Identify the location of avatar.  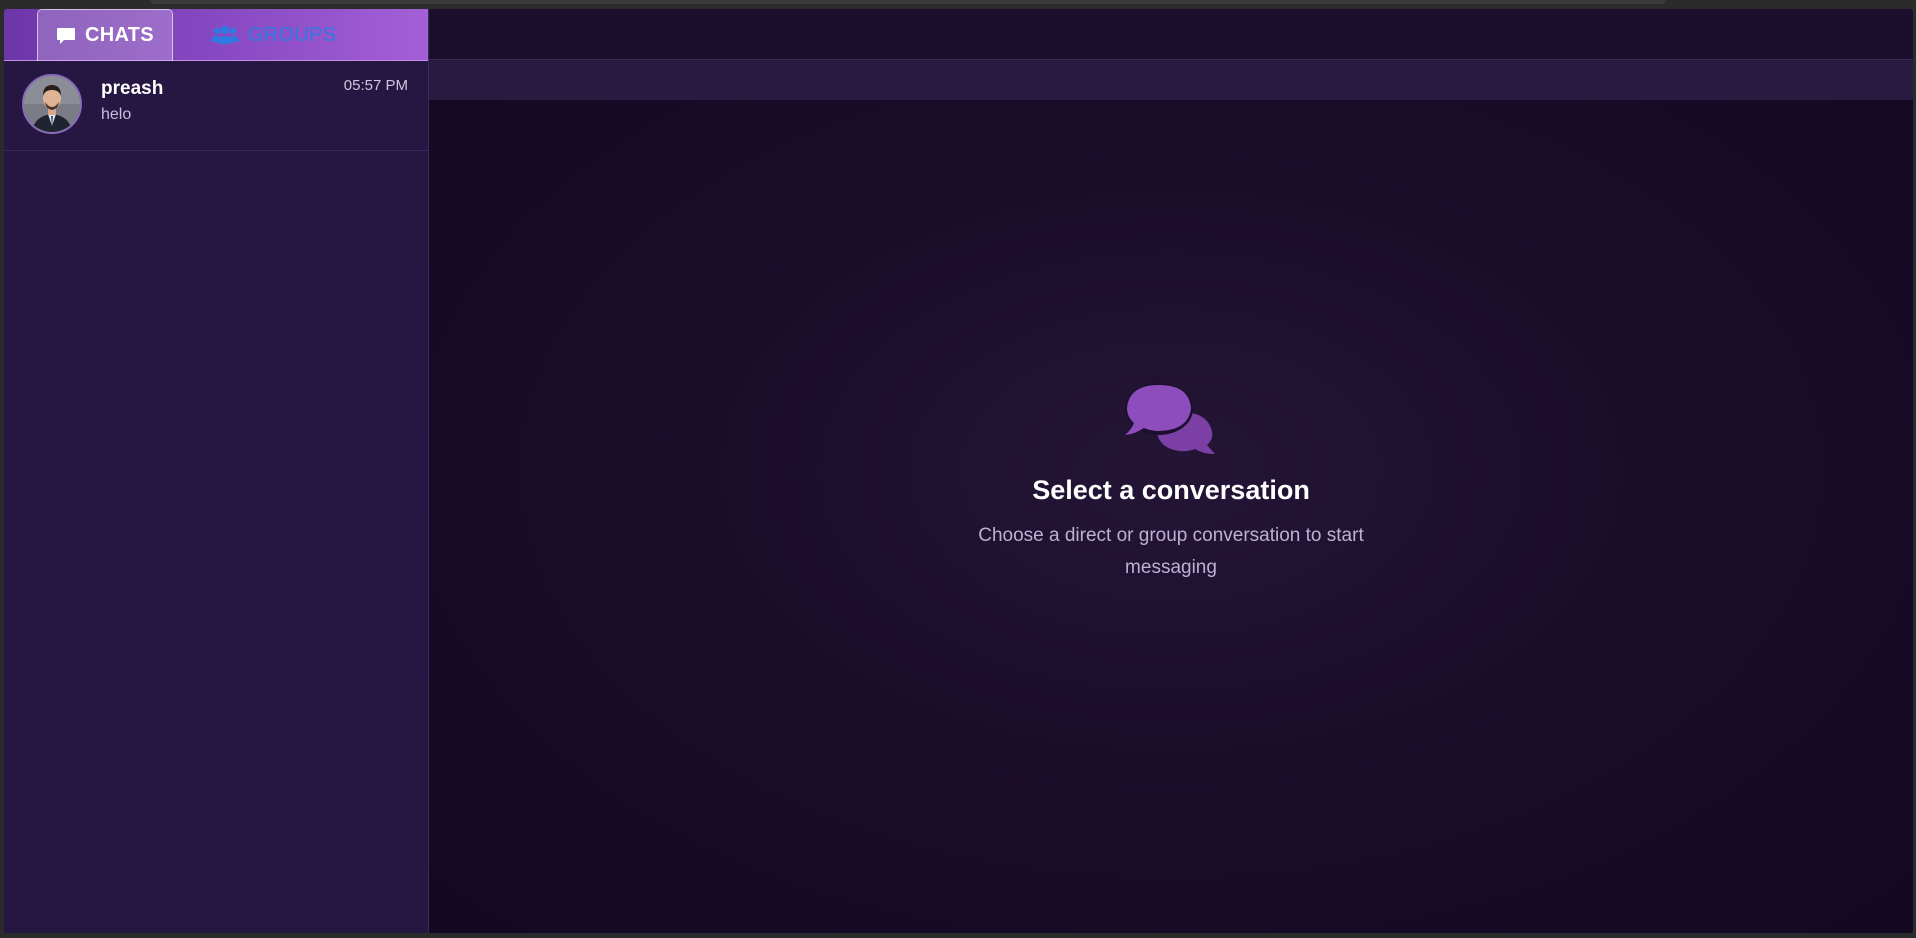
(52, 104).